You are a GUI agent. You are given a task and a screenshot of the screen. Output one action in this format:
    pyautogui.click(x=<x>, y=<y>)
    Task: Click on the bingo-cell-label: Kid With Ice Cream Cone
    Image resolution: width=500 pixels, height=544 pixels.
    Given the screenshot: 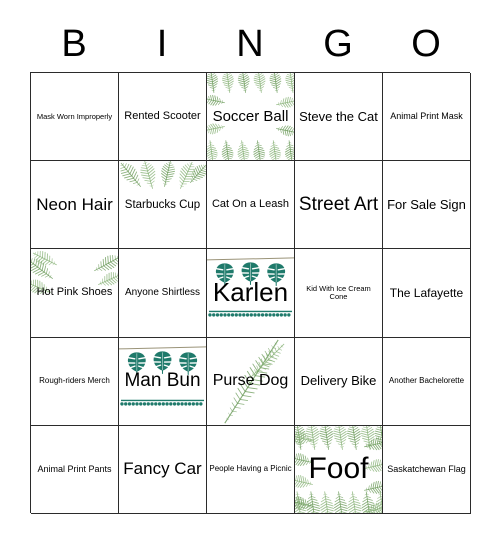 What is the action you would take?
    pyautogui.click(x=338, y=292)
    